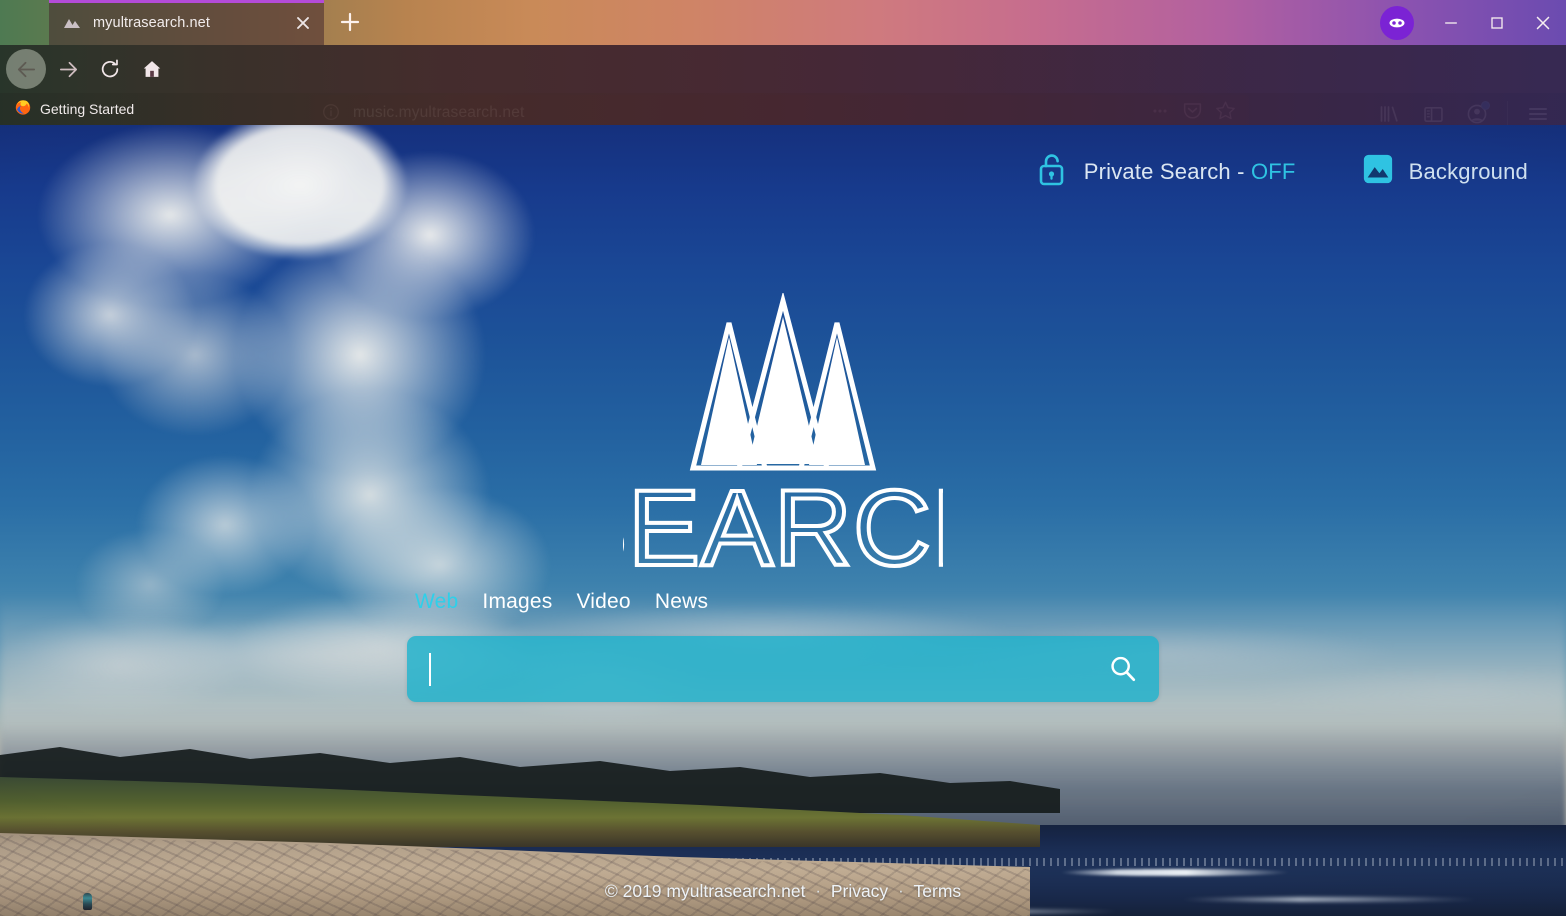  What do you see at coordinates (23, 109) in the screenshot?
I see `firefox-icon` at bounding box center [23, 109].